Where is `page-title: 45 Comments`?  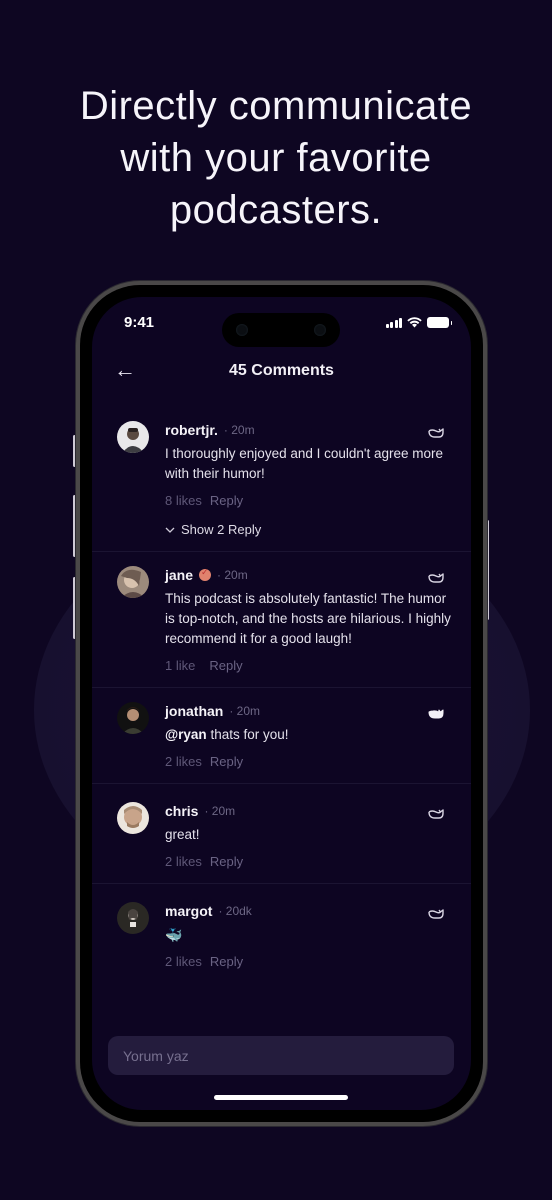 page-title: 45 Comments is located at coordinates (281, 370).